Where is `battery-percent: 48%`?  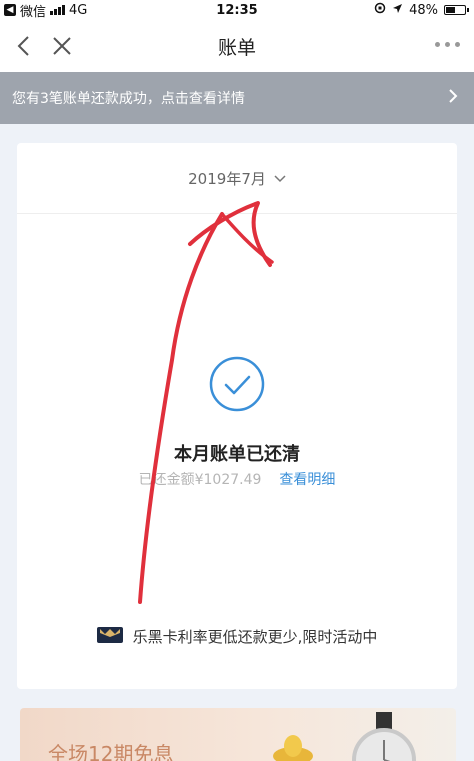
battery-percent: 48% is located at coordinates (423, 10).